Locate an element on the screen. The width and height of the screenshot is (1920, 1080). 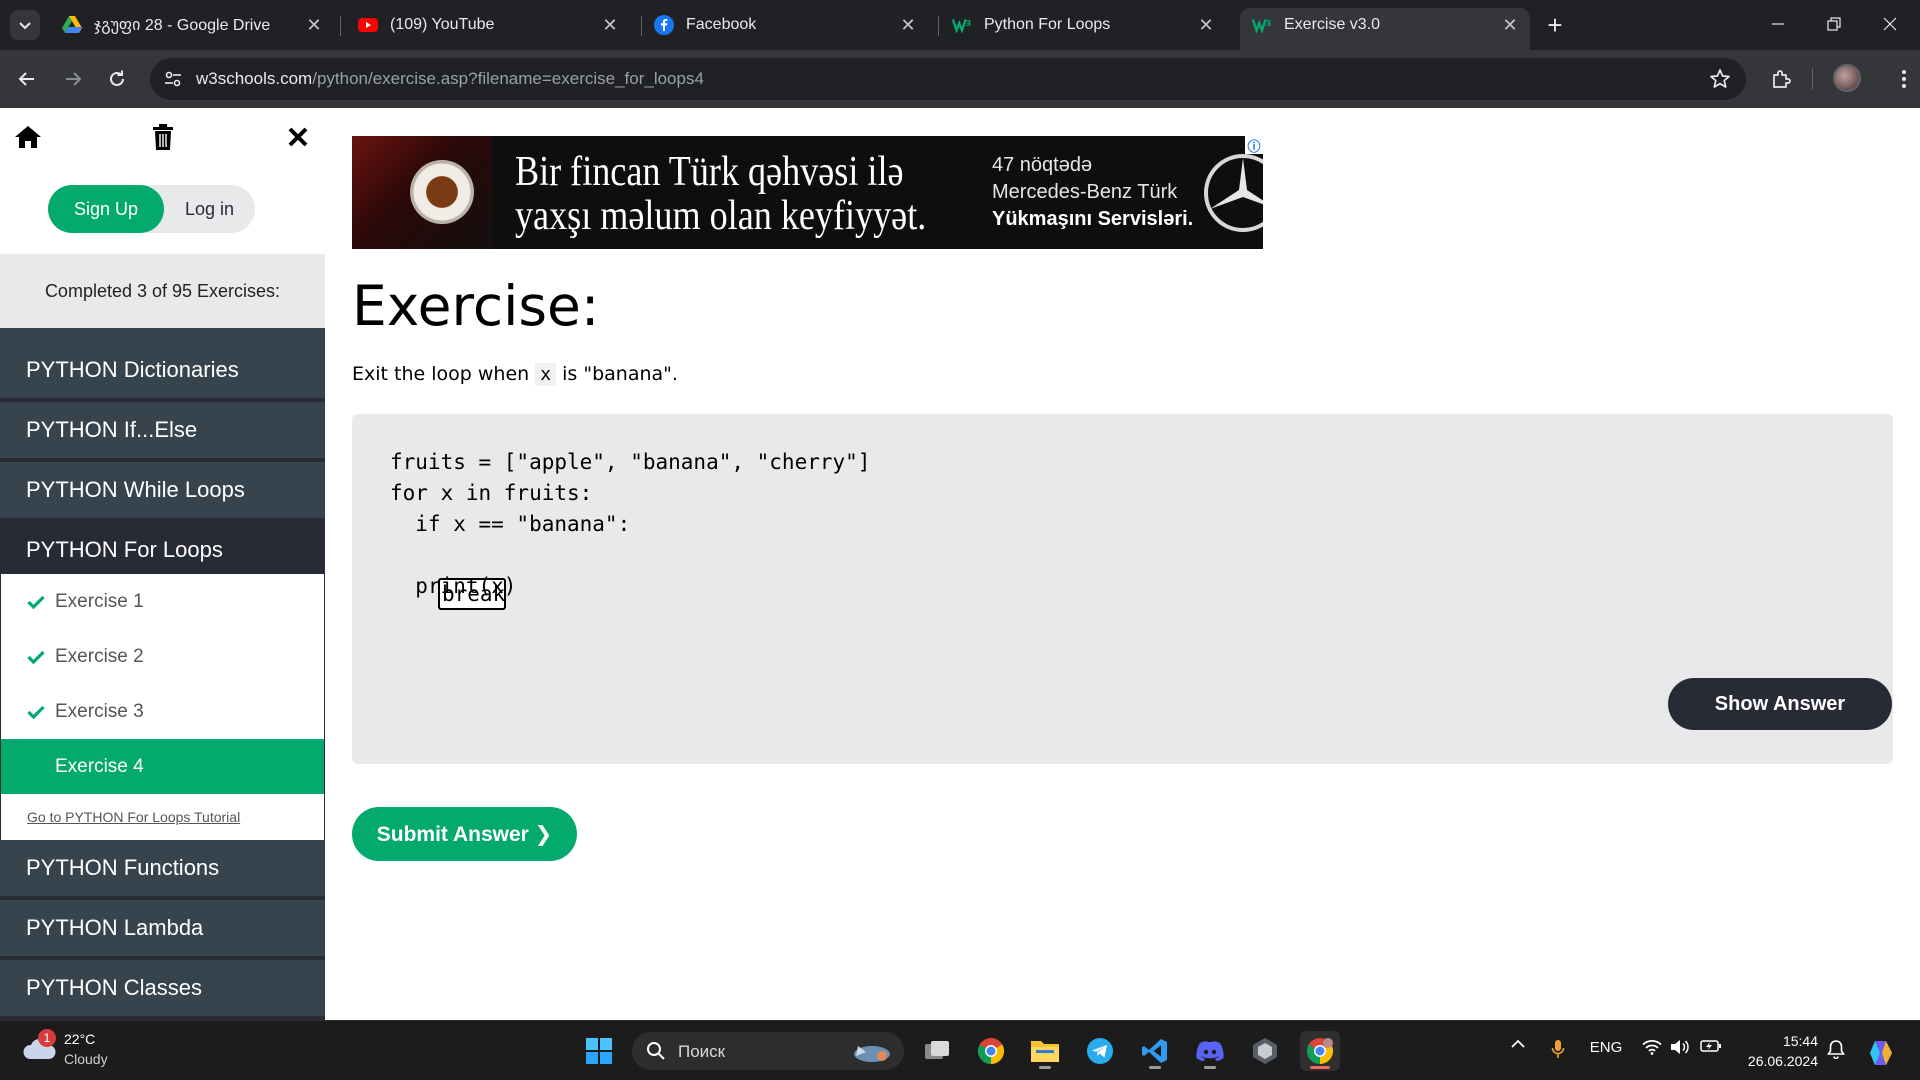
restore-icon is located at coordinates (1834, 24).